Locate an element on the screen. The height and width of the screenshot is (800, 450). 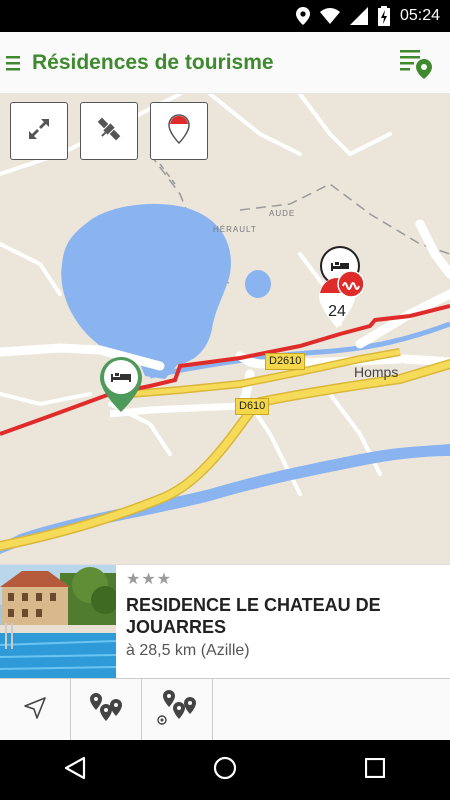
back-button is located at coordinates (75, 770).